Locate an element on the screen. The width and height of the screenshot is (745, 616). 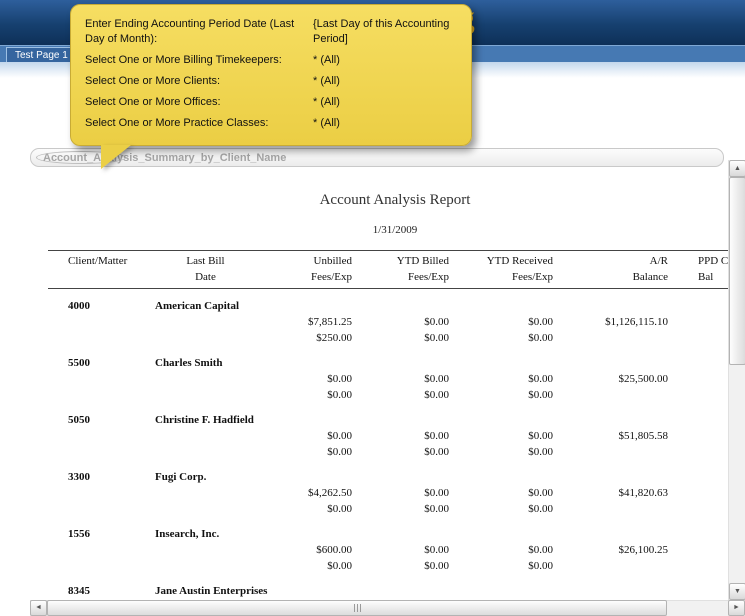
scroll-left-button: ◄ is located at coordinates (38, 608).